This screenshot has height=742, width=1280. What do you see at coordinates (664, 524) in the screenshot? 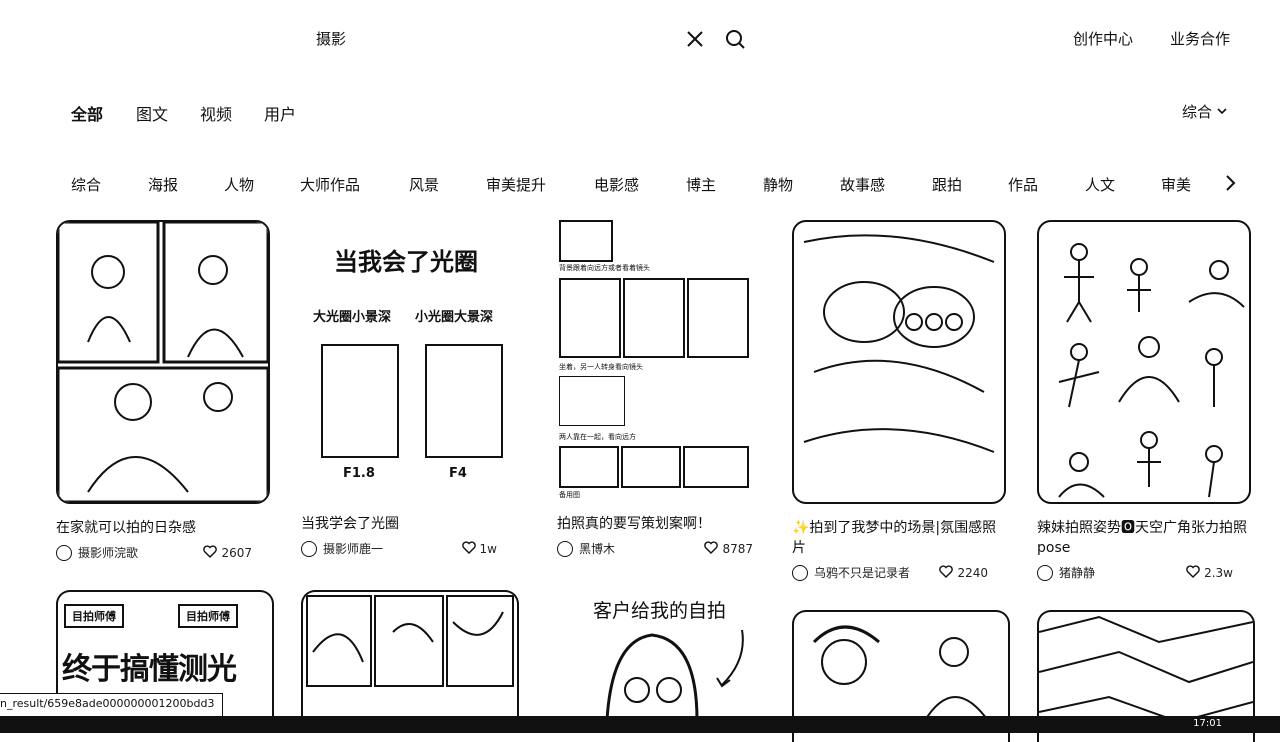
I see `note-title: 拍照真的要写策划案啊！` at bounding box center [664, 524].